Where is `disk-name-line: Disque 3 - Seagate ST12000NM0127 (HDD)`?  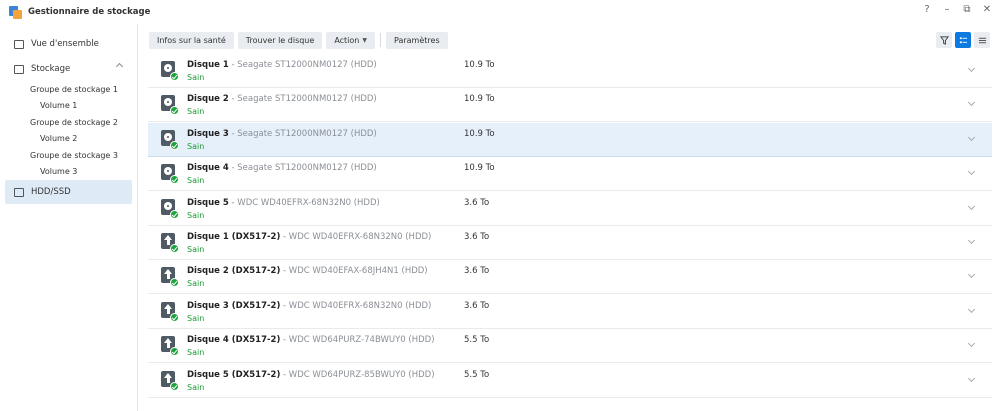
disk-name-line: Disque 3 - Seagate ST12000NM0127 (HDD) is located at coordinates (282, 134).